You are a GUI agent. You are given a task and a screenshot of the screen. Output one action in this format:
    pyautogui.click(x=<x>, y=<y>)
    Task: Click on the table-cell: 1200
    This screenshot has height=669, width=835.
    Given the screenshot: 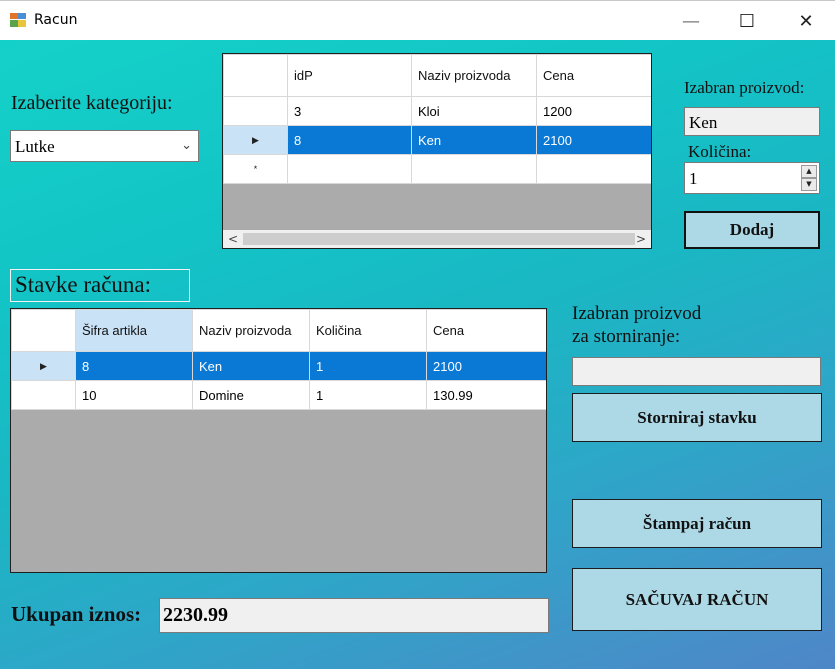 What is the action you would take?
    pyautogui.click(x=593, y=111)
    